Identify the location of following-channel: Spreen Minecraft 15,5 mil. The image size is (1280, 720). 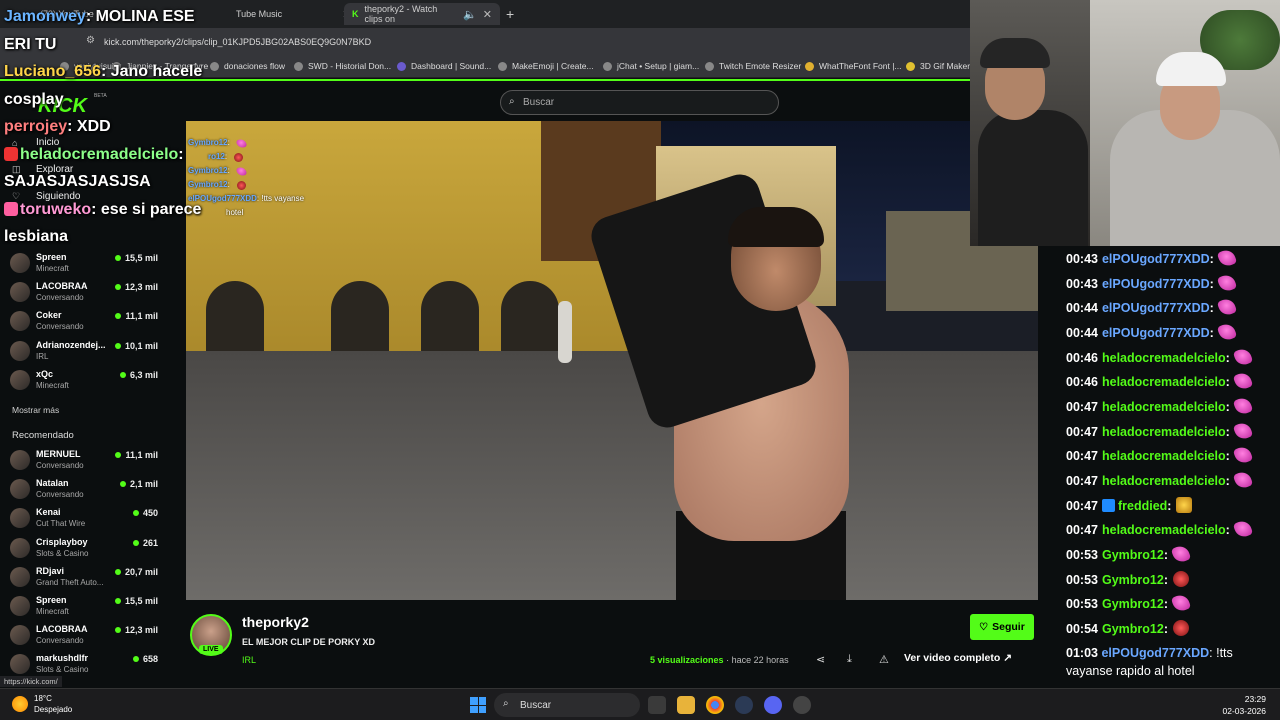
(86, 263).